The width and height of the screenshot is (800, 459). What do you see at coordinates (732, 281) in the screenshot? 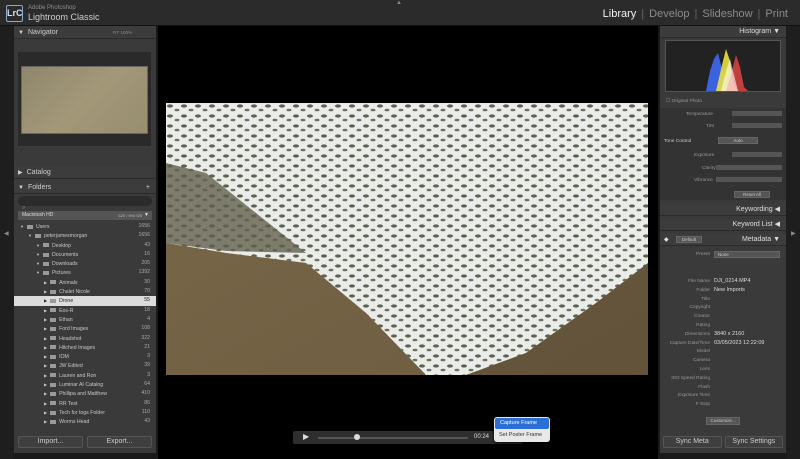
I see `field-value: DJI_0214.MP4` at bounding box center [732, 281].